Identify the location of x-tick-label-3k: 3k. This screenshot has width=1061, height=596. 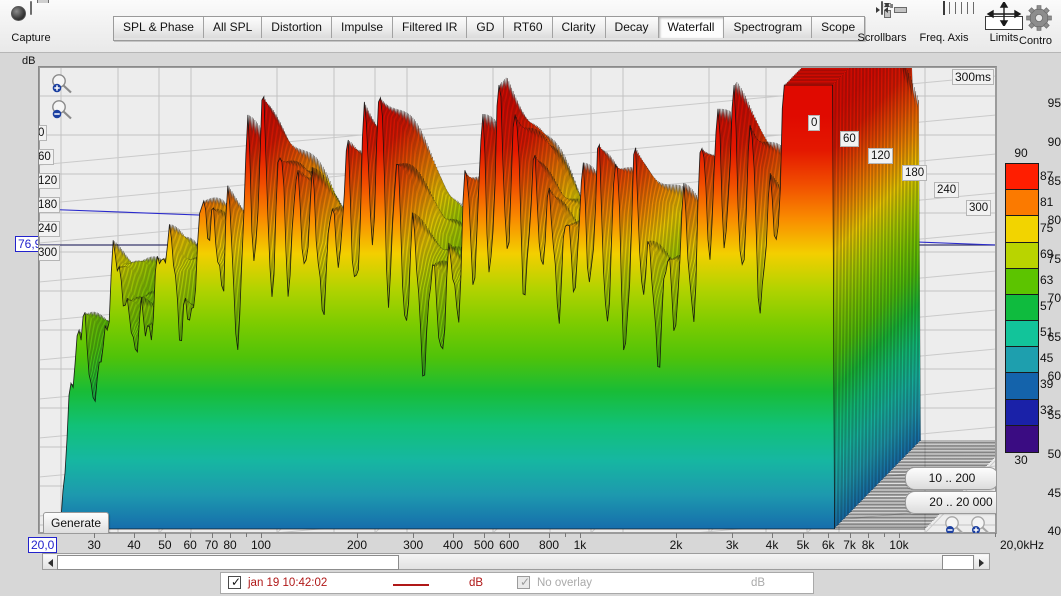
(732, 545).